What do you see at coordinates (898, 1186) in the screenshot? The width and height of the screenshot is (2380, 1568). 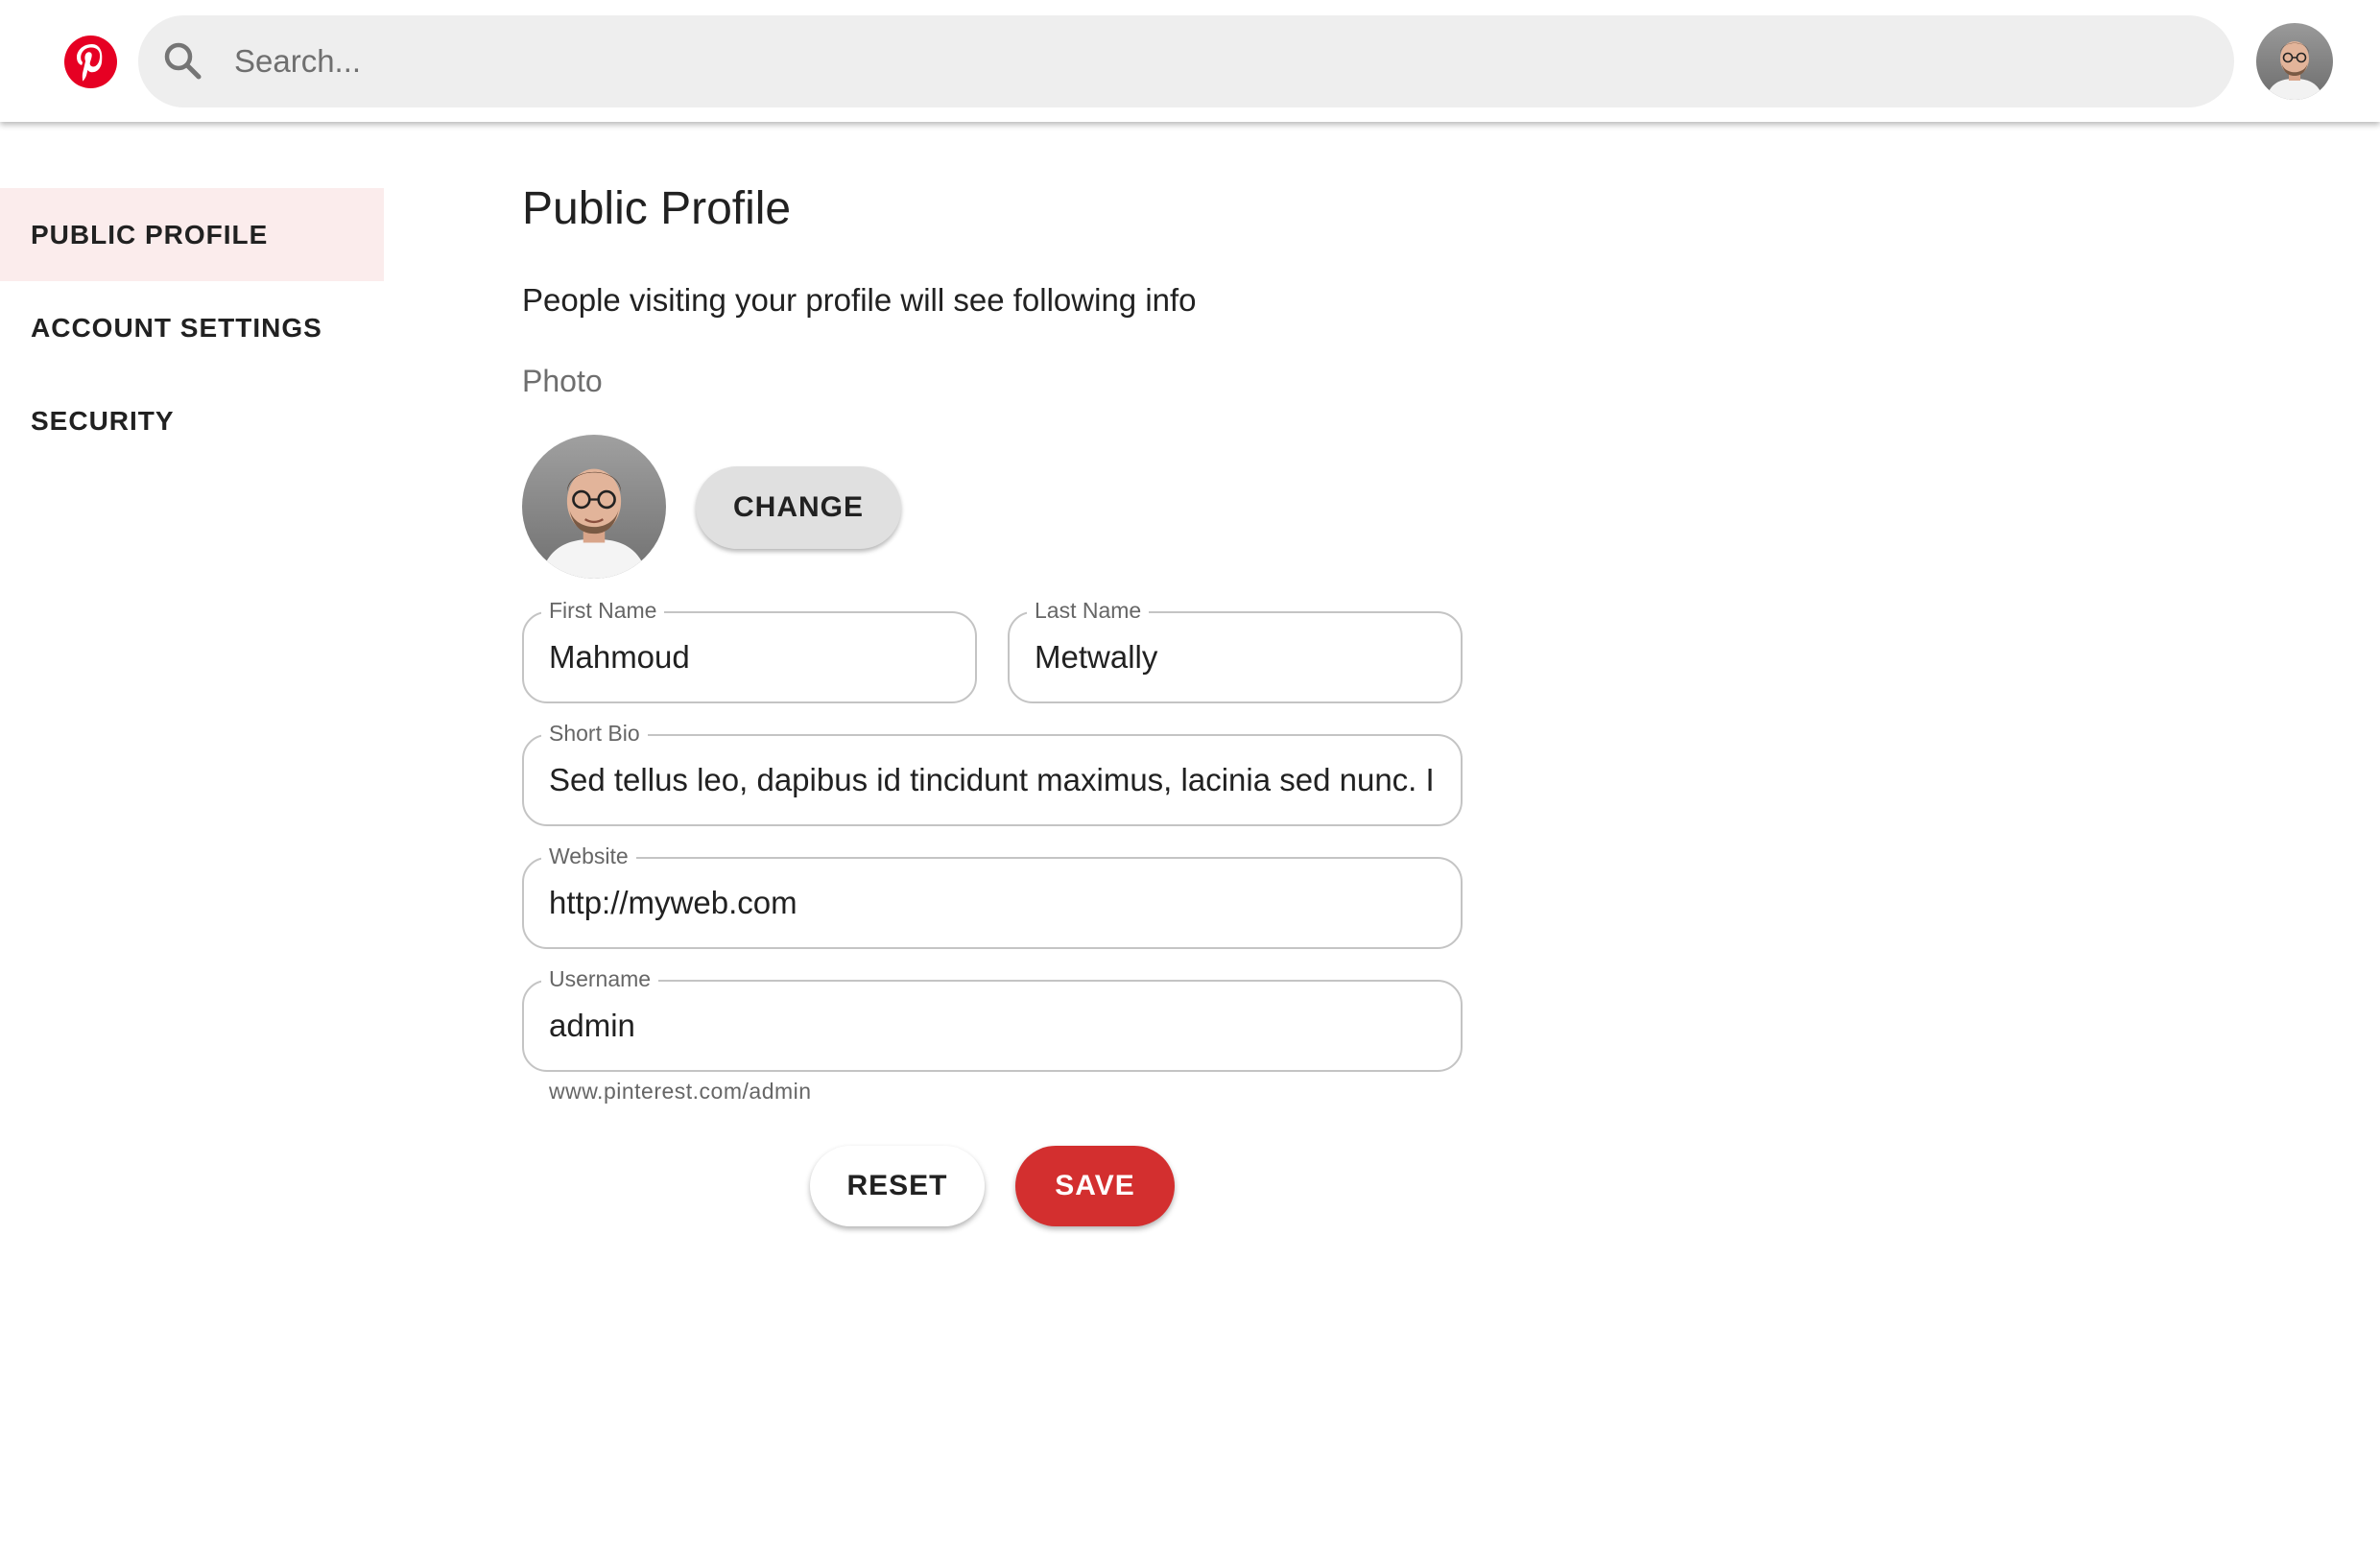 I see `reset-button: RESET` at bounding box center [898, 1186].